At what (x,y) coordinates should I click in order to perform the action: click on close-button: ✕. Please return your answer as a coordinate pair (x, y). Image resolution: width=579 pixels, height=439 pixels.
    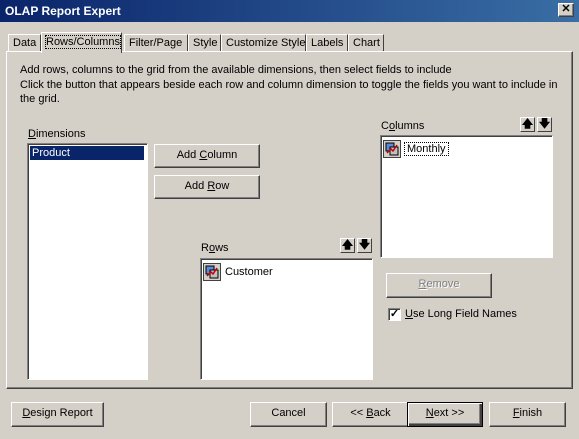
    Looking at the image, I should click on (566, 10).